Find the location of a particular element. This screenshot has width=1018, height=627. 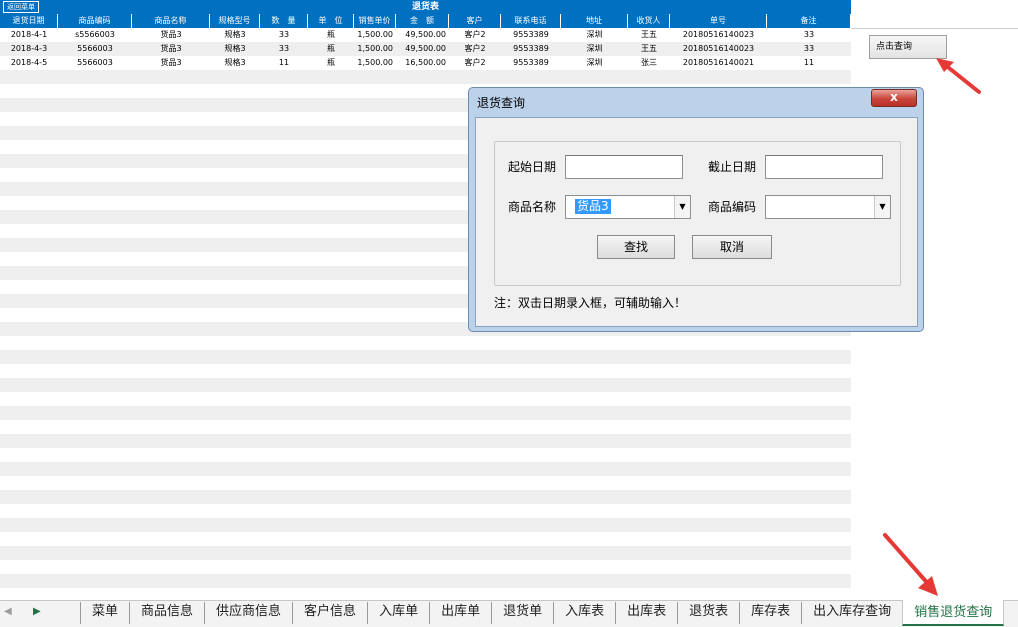

sheet-tab: 出库表 is located at coordinates (646, 613).